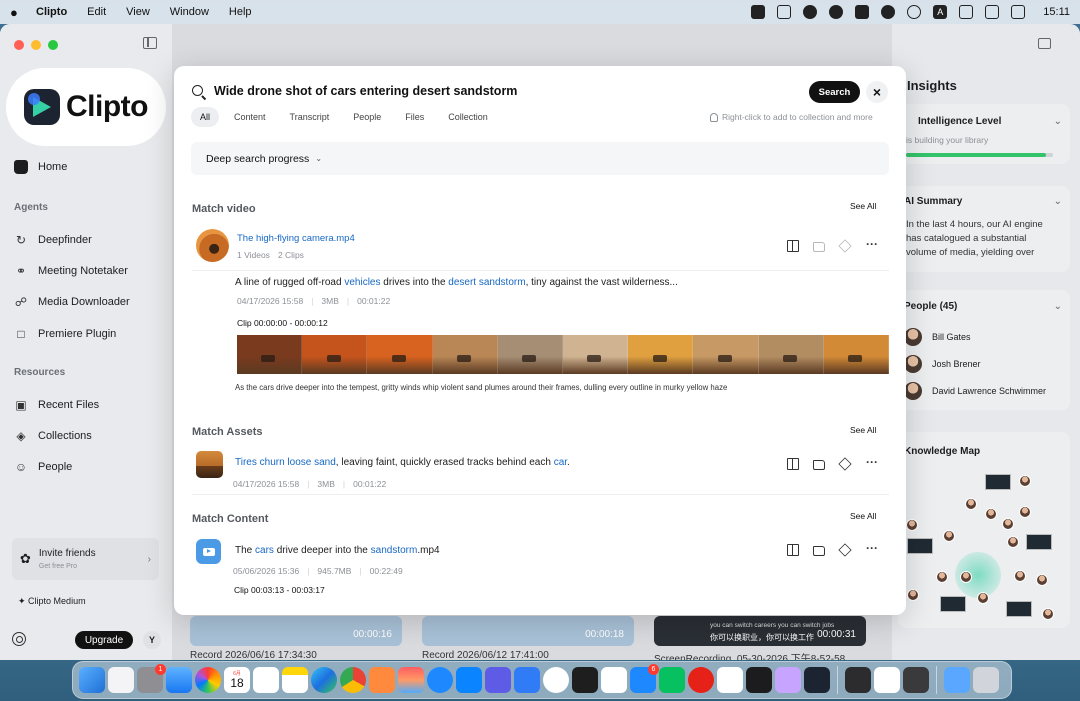 The image size is (1080, 701). Describe the element at coordinates (914, 12) in the screenshot. I see `tray-play-icon` at that location.